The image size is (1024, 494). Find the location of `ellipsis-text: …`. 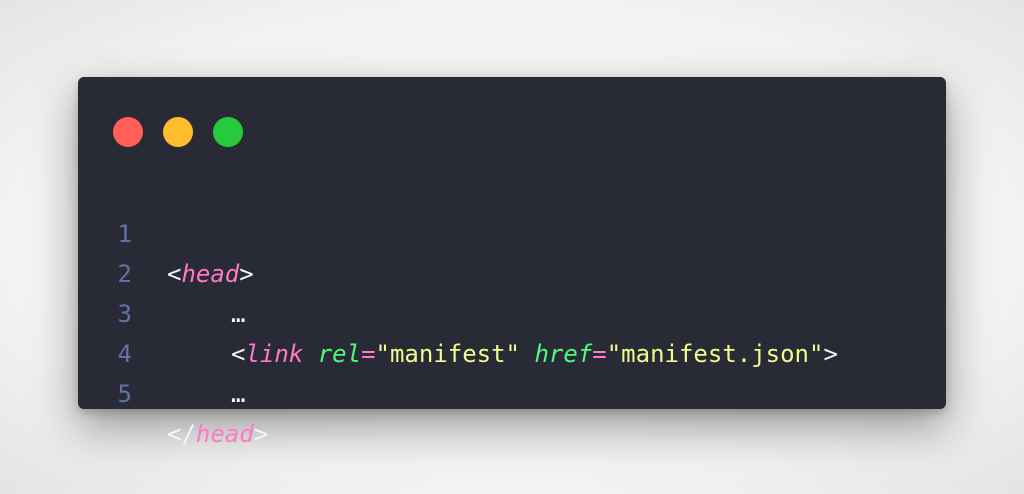

ellipsis-text: … is located at coordinates (238, 394).